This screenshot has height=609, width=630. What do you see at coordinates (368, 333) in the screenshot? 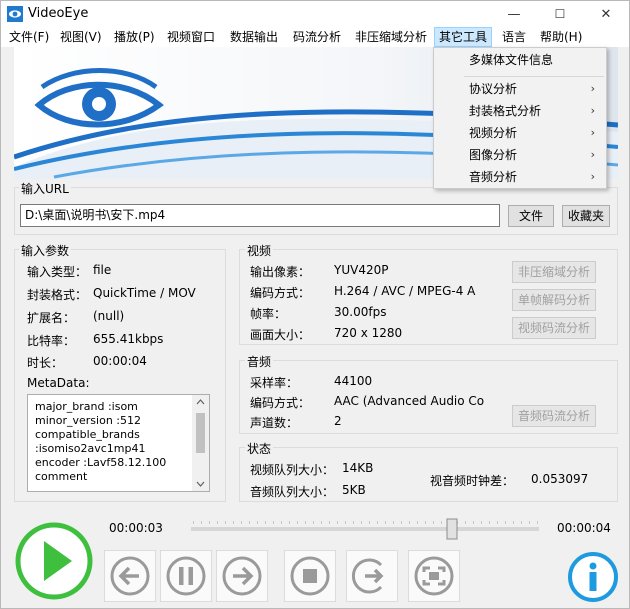
I see `video-value: 720 x 1280` at bounding box center [368, 333].